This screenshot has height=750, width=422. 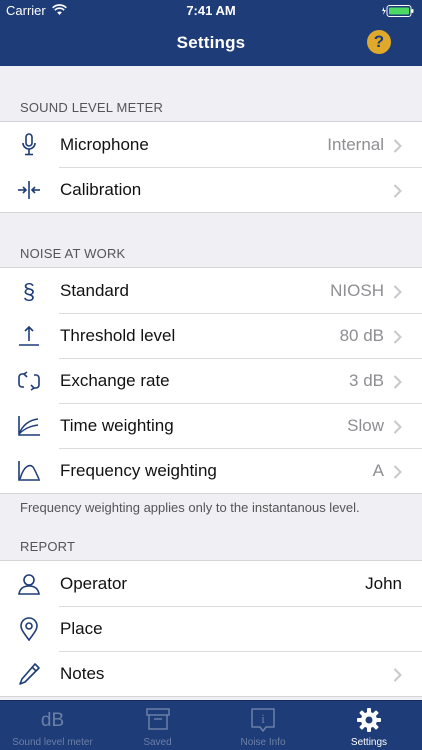 I want to click on tab-saved: Saved, so click(x=157, y=725).